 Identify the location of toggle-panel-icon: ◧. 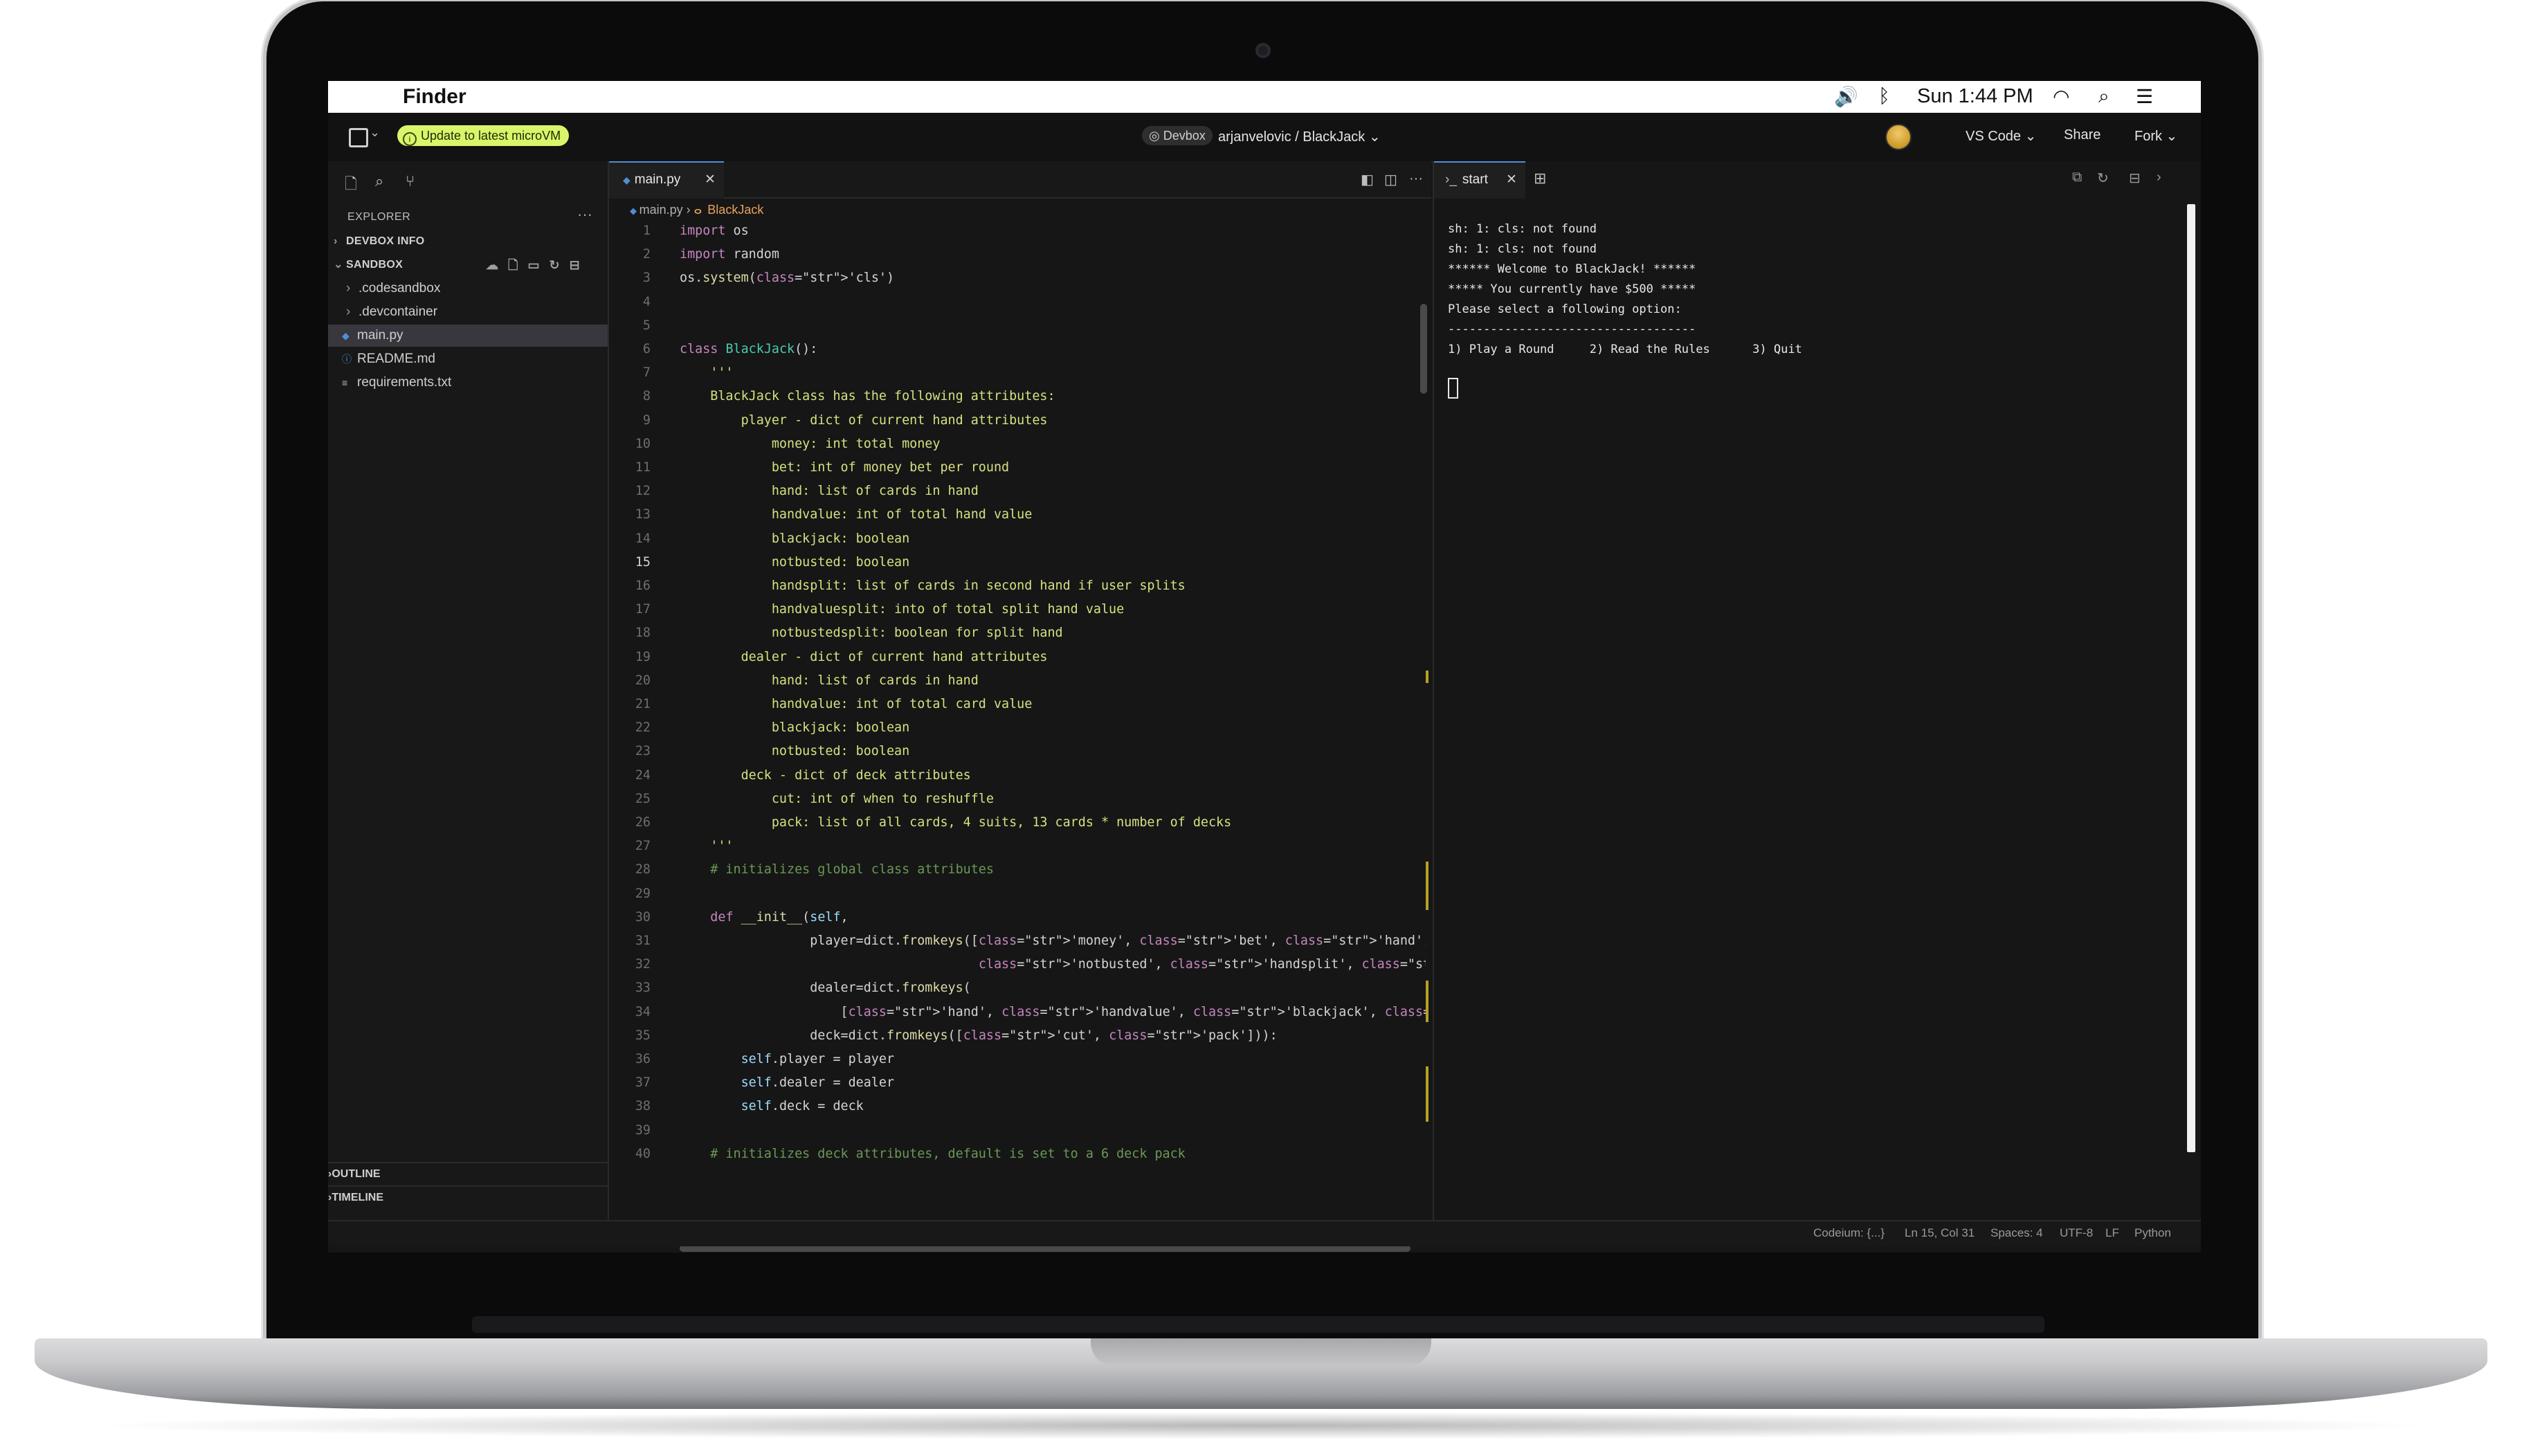
(1367, 179).